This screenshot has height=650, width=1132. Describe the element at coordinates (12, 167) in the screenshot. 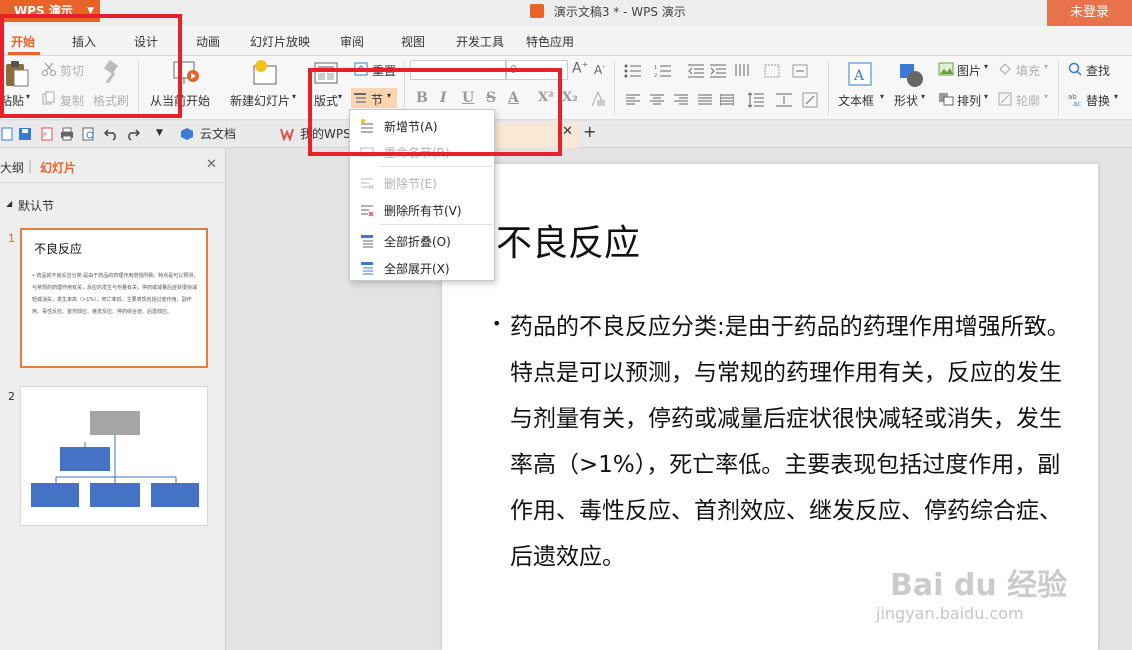

I see `tab-outline: 大纲` at that location.